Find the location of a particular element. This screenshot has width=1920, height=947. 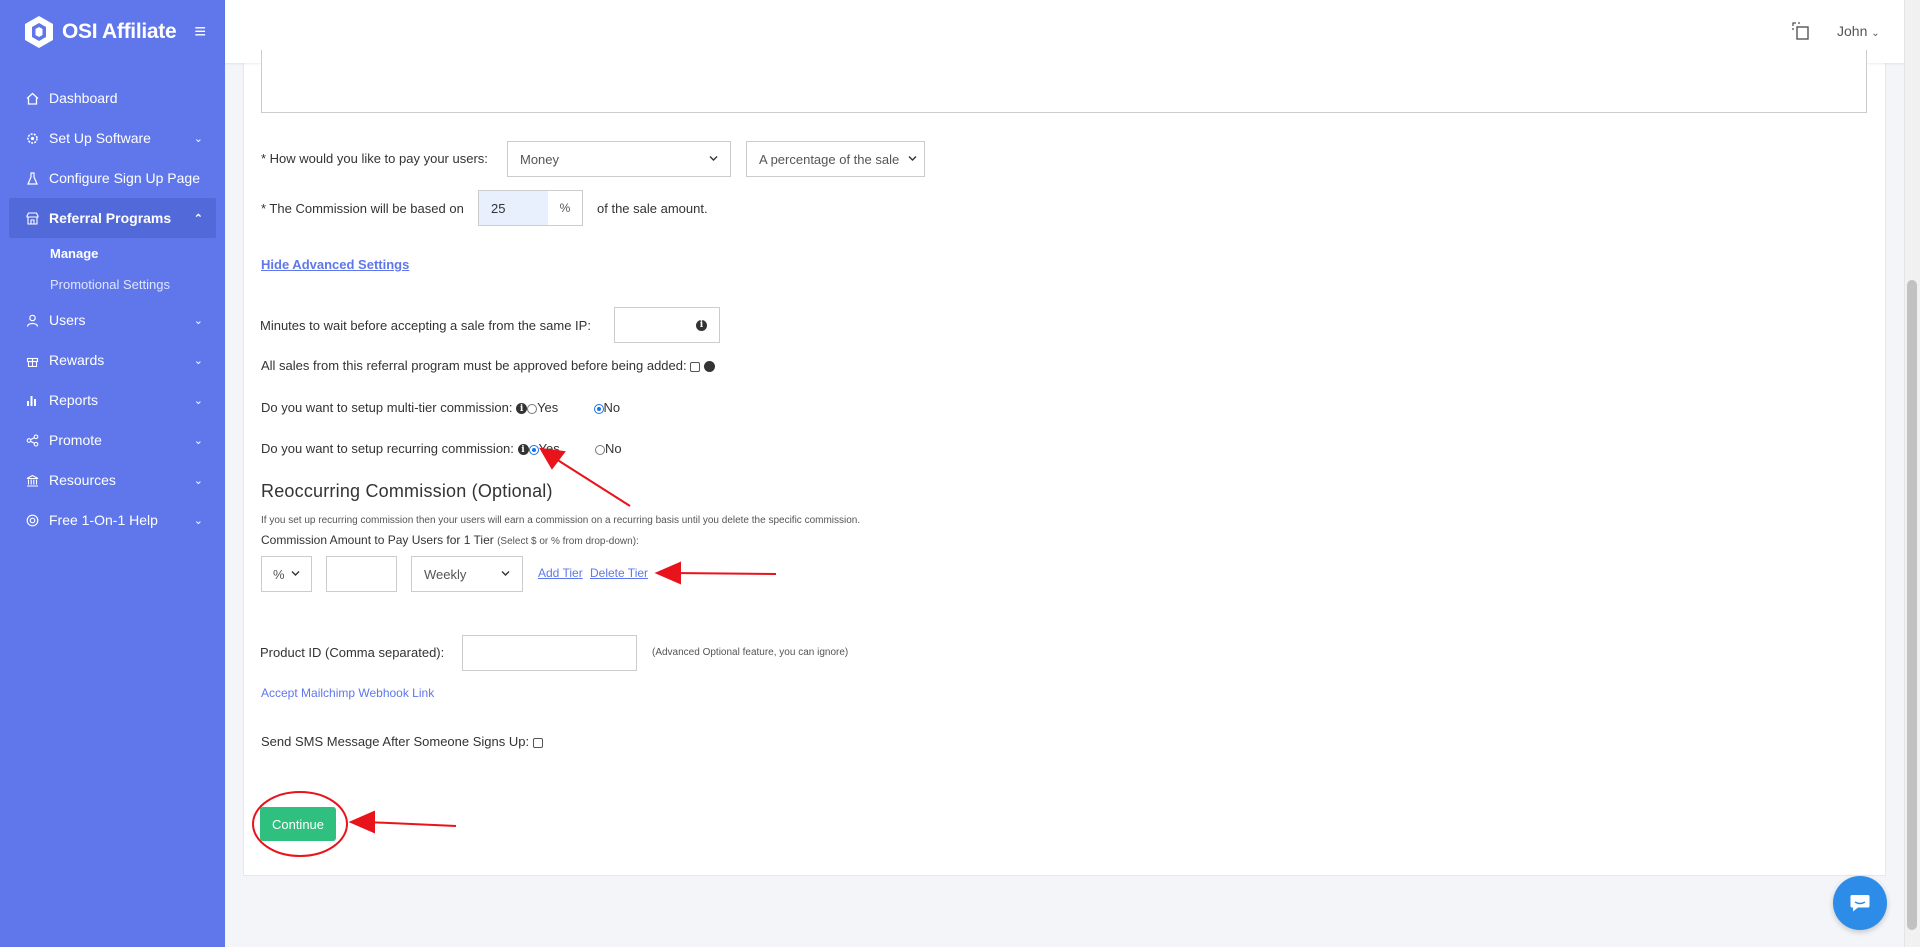

tier-unit-value: % is located at coordinates (279, 574).